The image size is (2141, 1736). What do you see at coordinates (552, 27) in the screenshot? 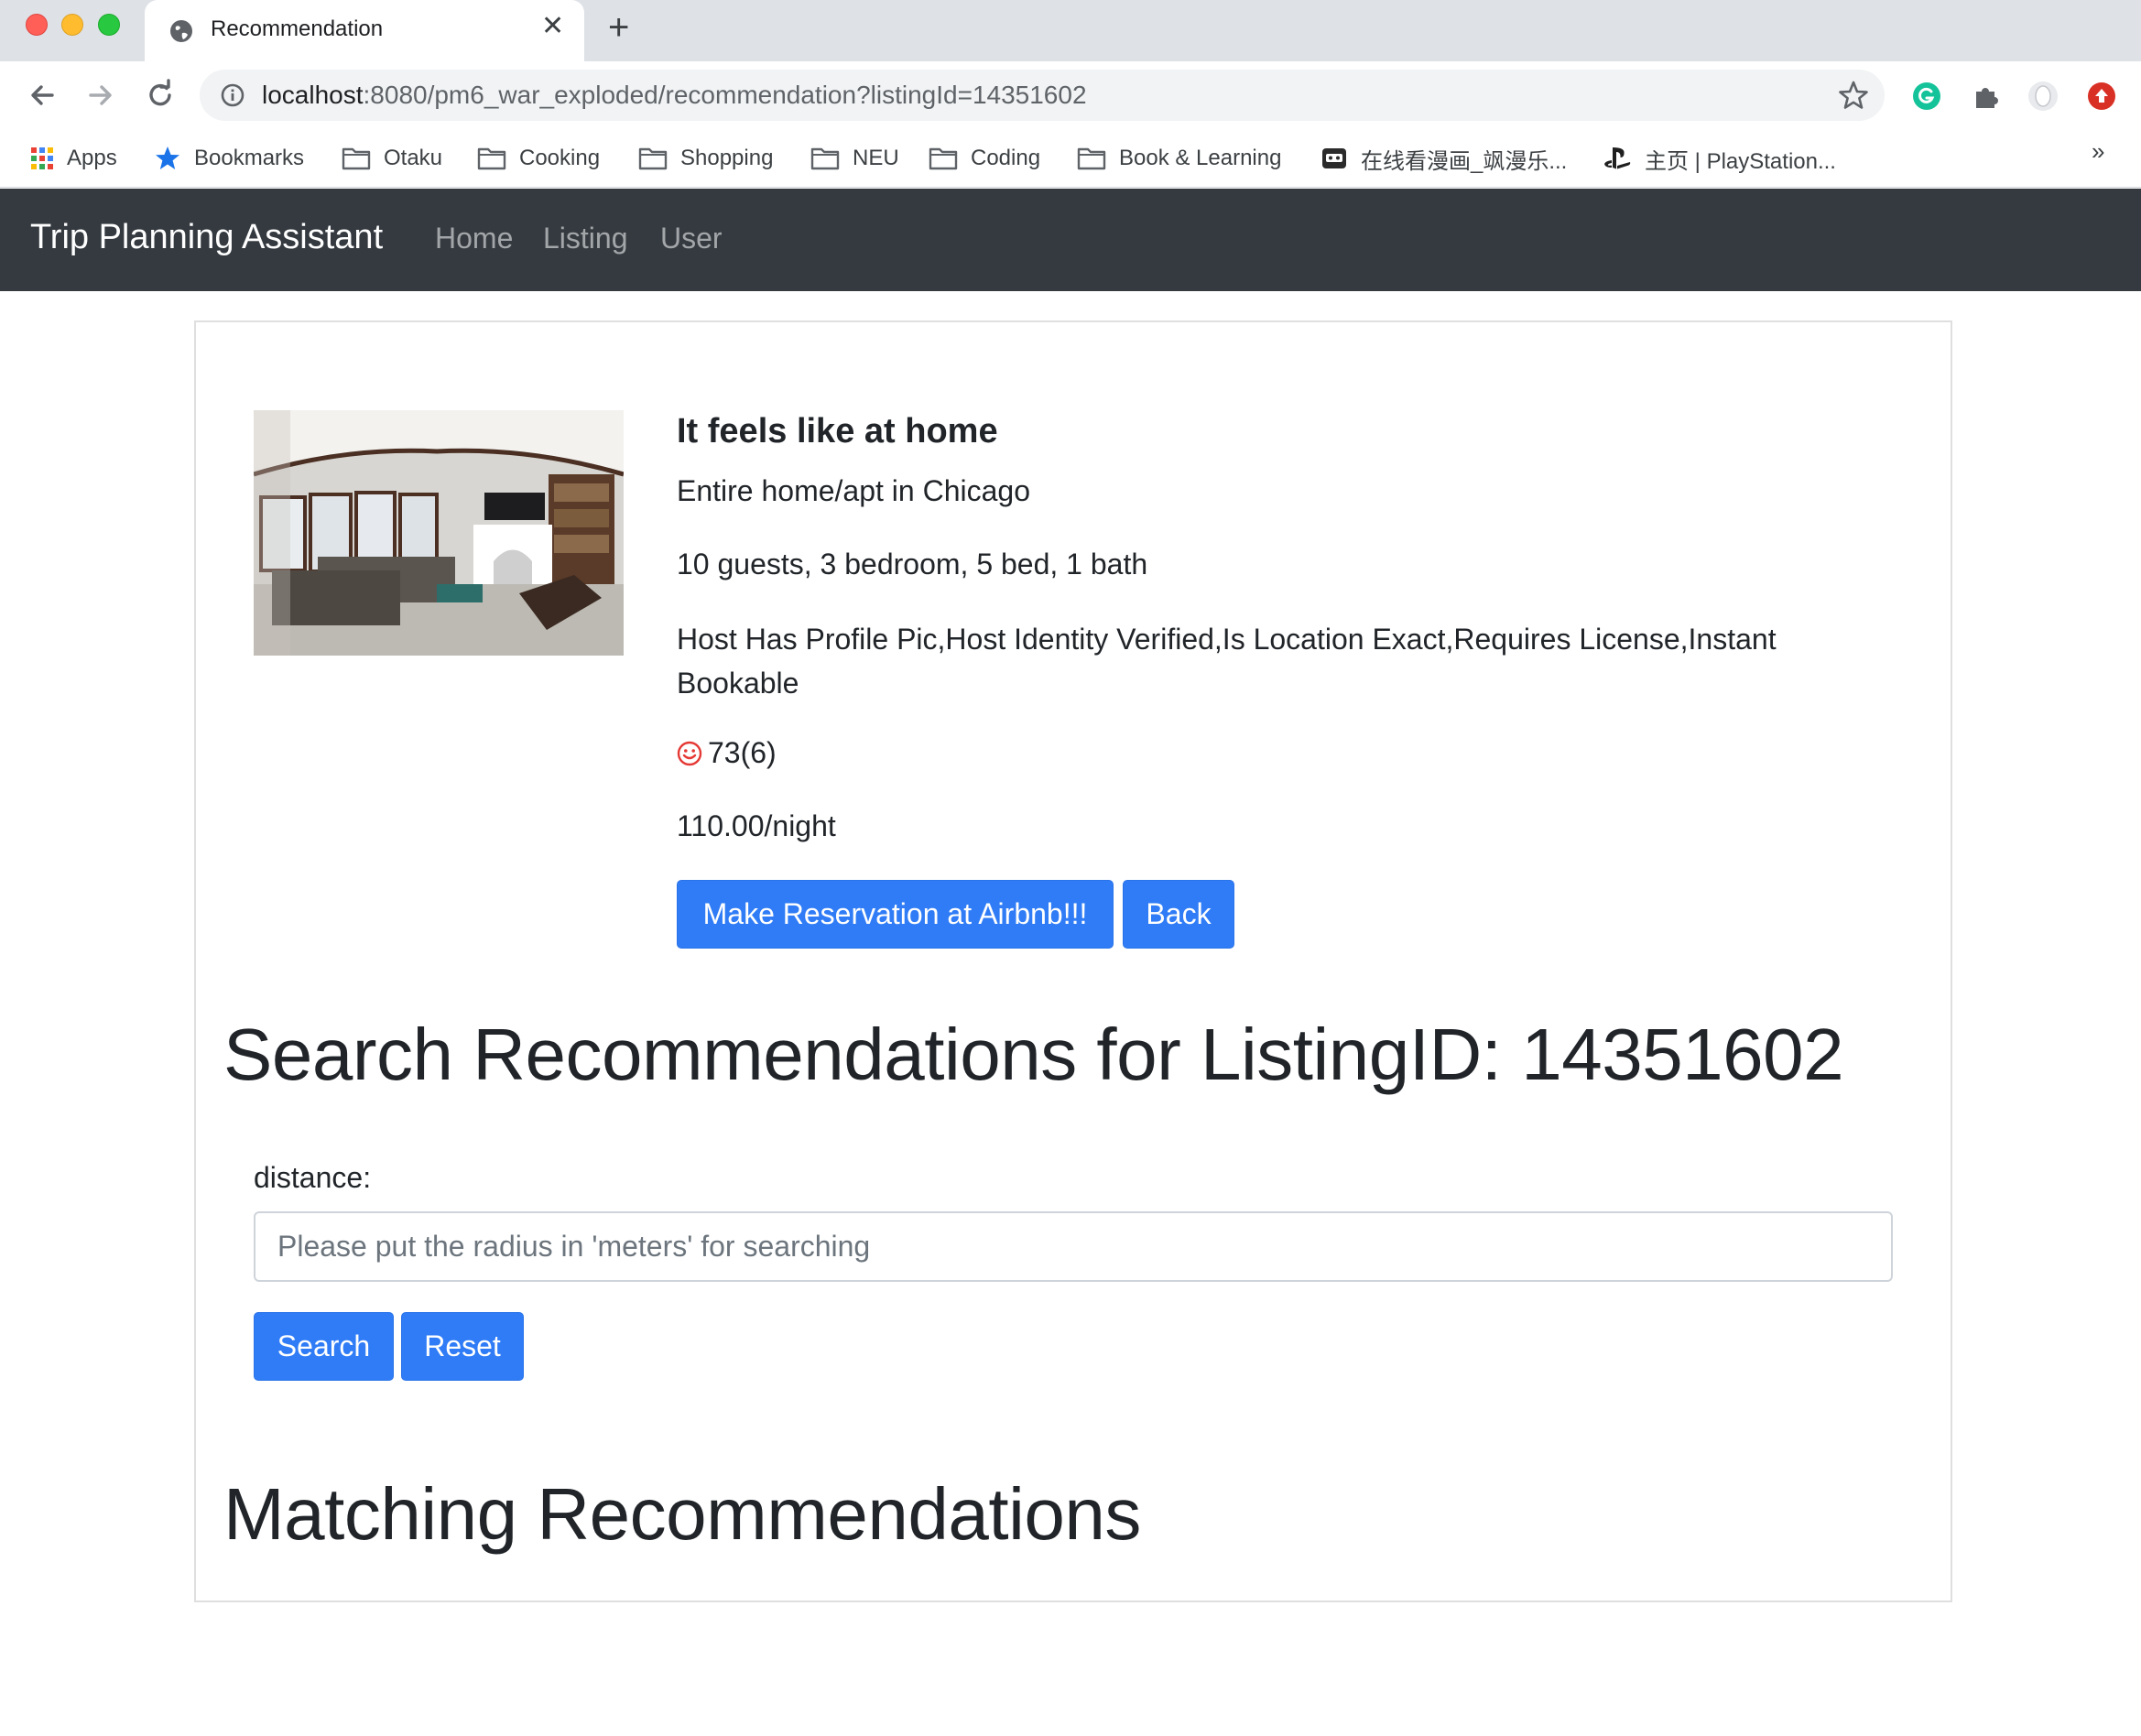
I see `close-tab-icon: ✕` at bounding box center [552, 27].